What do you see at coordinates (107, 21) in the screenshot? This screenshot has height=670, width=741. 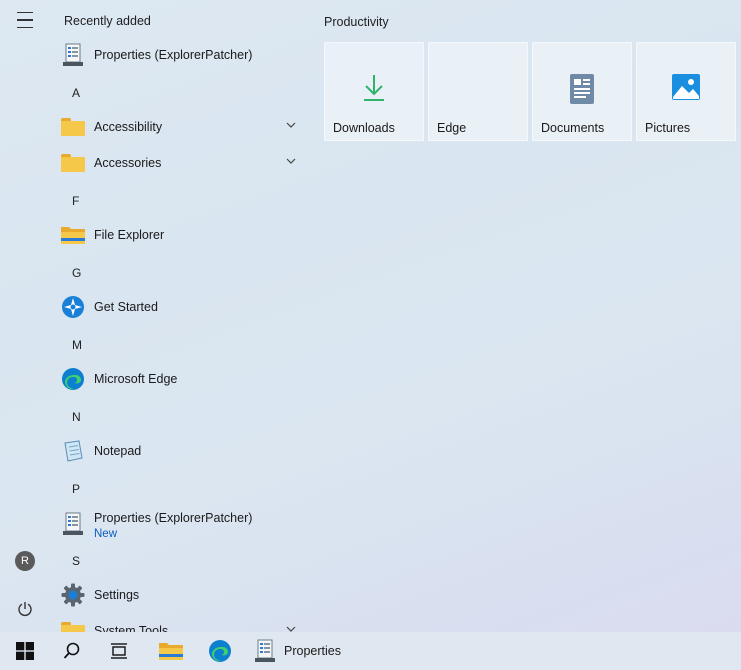 I see `recently-added-heading: Recently added` at bounding box center [107, 21].